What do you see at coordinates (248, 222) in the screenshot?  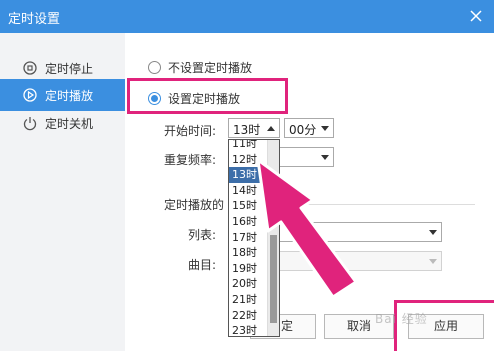 I see `dropdown-option: 16时` at bounding box center [248, 222].